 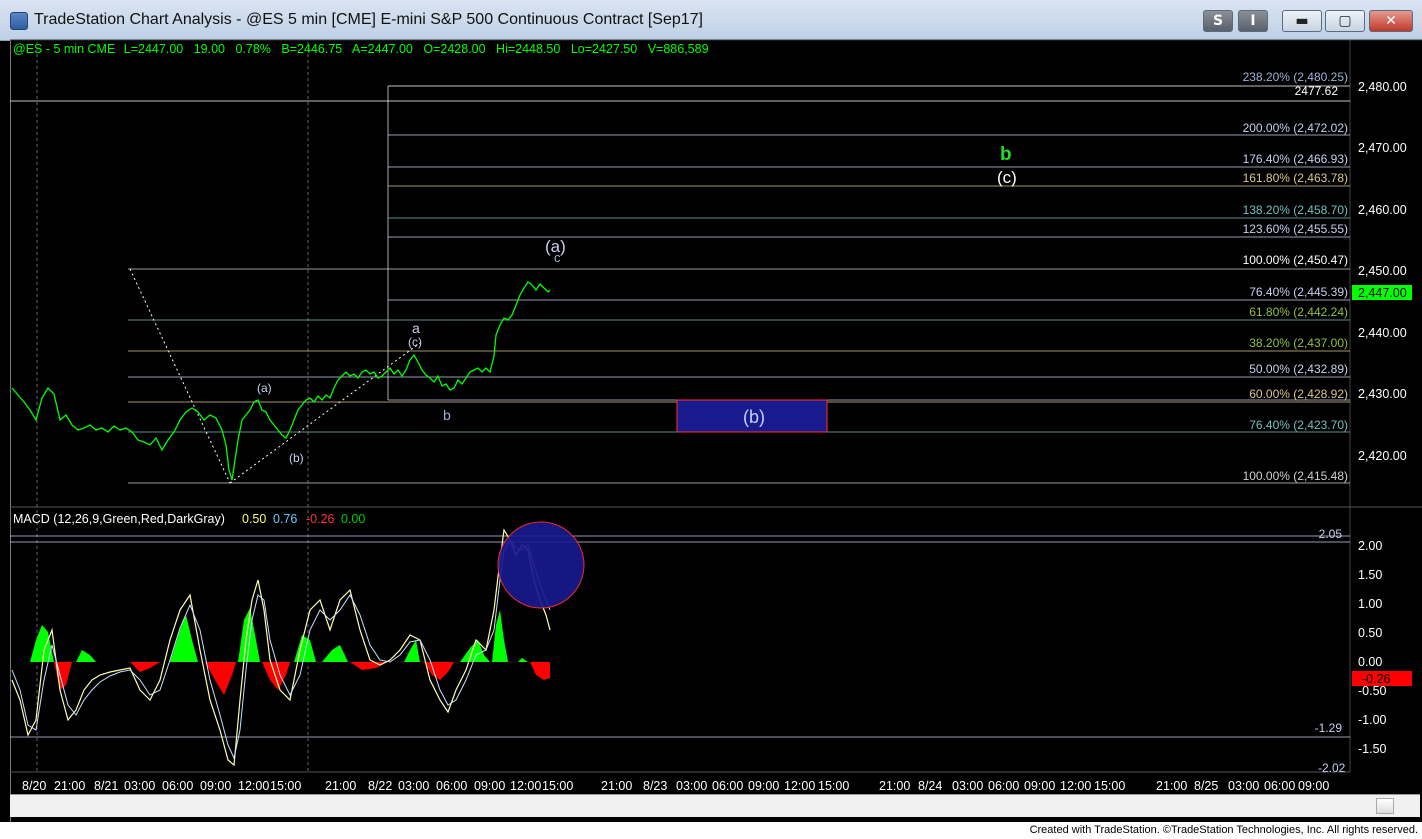 I want to click on wave-label-c-major: (c), so click(x=1007, y=177).